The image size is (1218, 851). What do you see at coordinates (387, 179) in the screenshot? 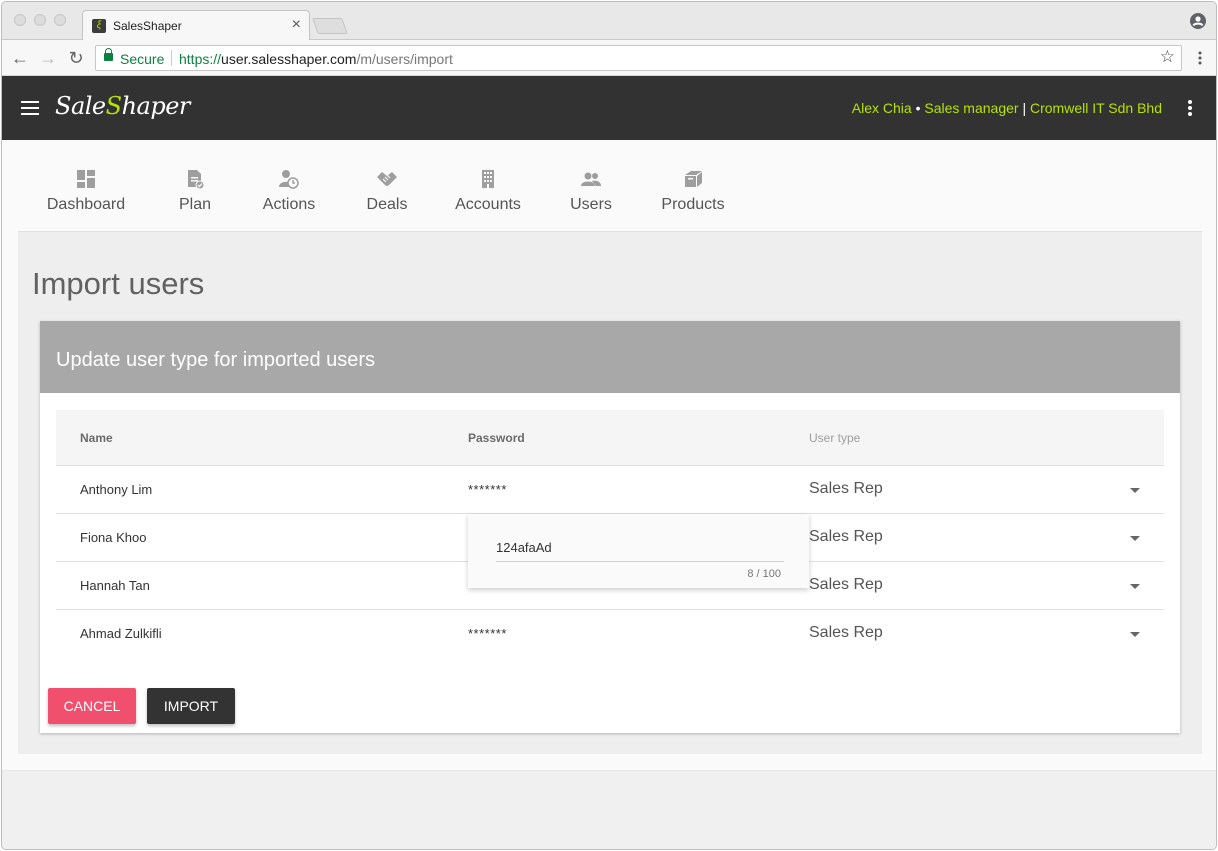
I see `deals-icon` at bounding box center [387, 179].